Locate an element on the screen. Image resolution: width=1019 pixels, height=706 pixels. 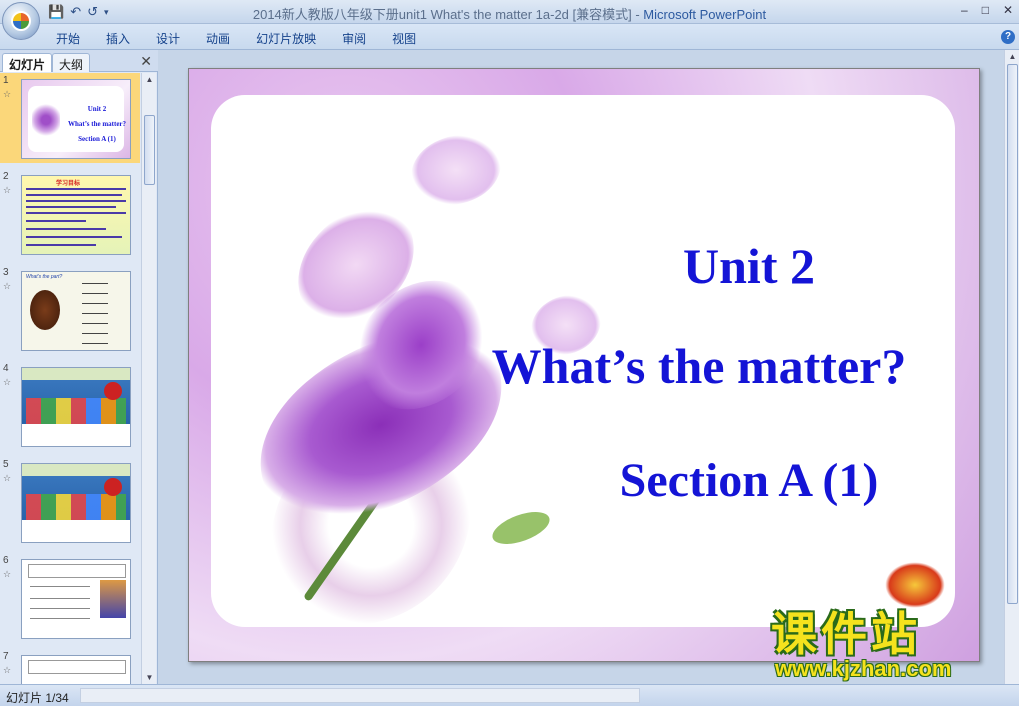
scroll-down-icon: ▼ is located at coordinates (149, 677).